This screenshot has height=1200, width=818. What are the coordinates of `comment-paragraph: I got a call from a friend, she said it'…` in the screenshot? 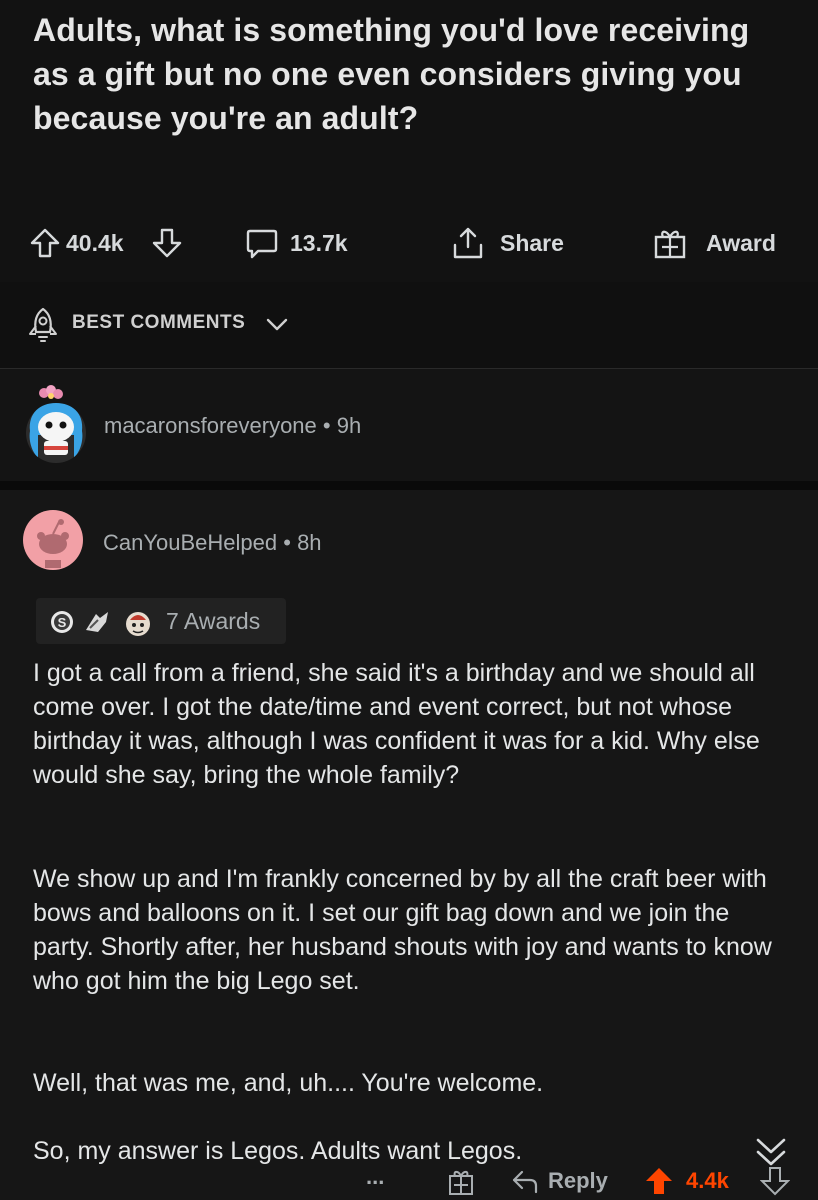 It's located at (396, 724).